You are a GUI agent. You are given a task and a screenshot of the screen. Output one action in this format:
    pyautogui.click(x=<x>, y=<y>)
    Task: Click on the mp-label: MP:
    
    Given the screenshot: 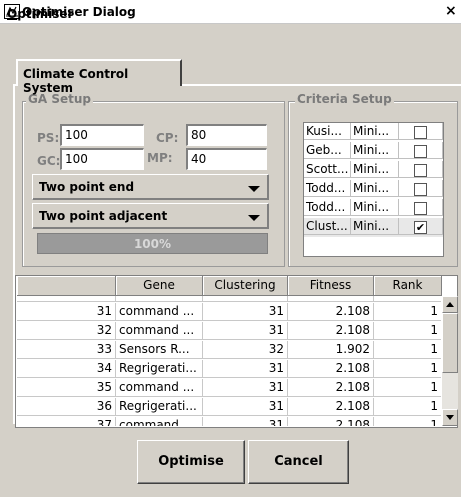 What is the action you would take?
    pyautogui.click(x=160, y=158)
    